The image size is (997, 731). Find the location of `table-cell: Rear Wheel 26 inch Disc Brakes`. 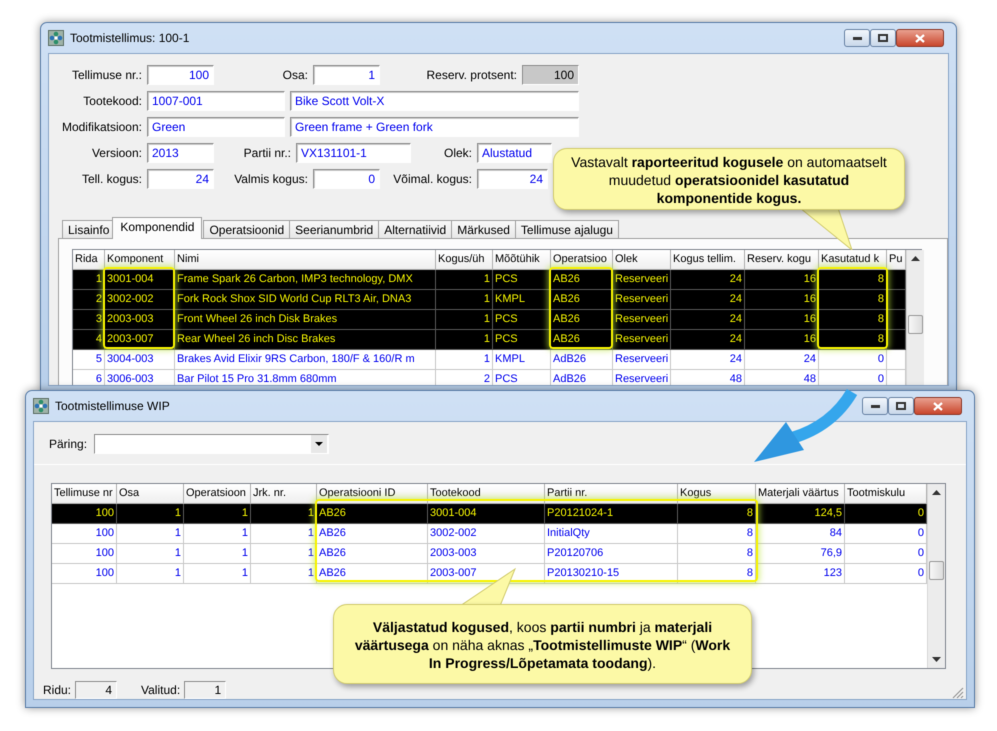

table-cell: Rear Wheel 26 inch Disc Brakes is located at coordinates (305, 340).